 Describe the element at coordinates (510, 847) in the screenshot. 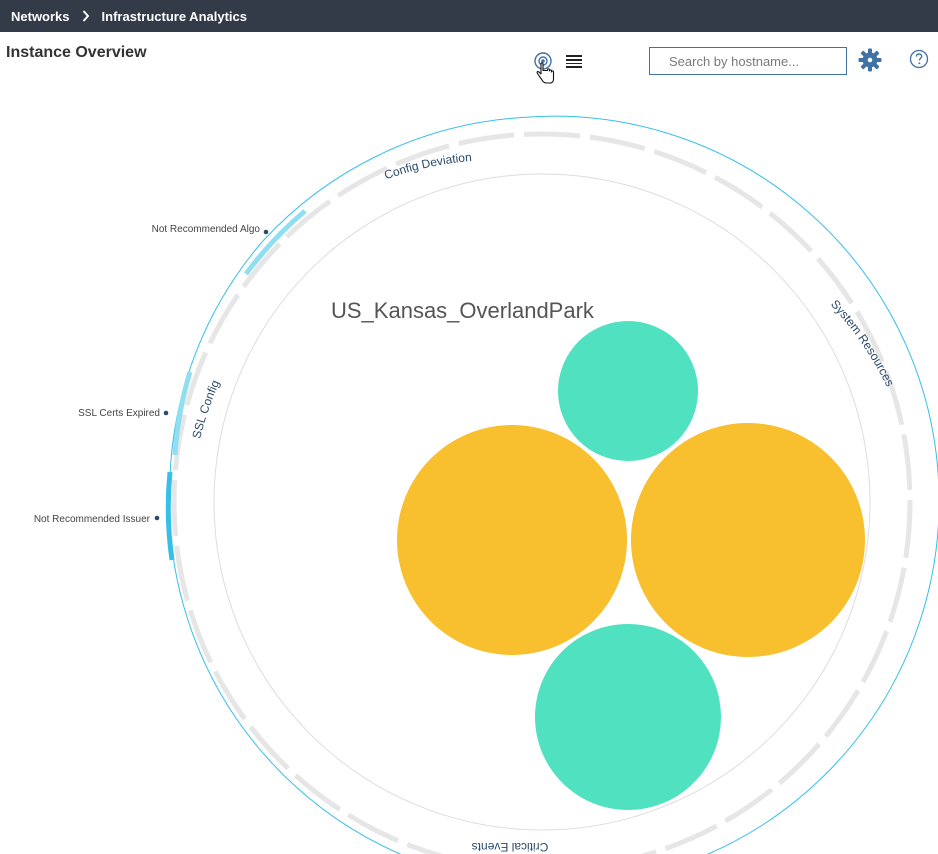

I see `arc-label-critical-events: Critical Events` at that location.